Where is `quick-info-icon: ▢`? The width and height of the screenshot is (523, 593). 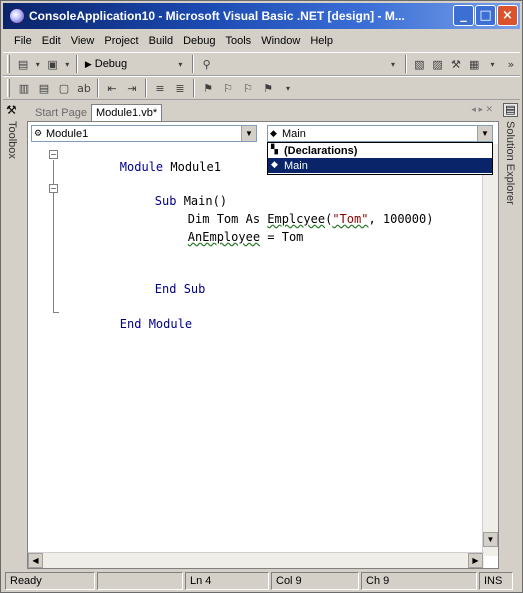
quick-info-icon: ▢ is located at coordinates (64, 88).